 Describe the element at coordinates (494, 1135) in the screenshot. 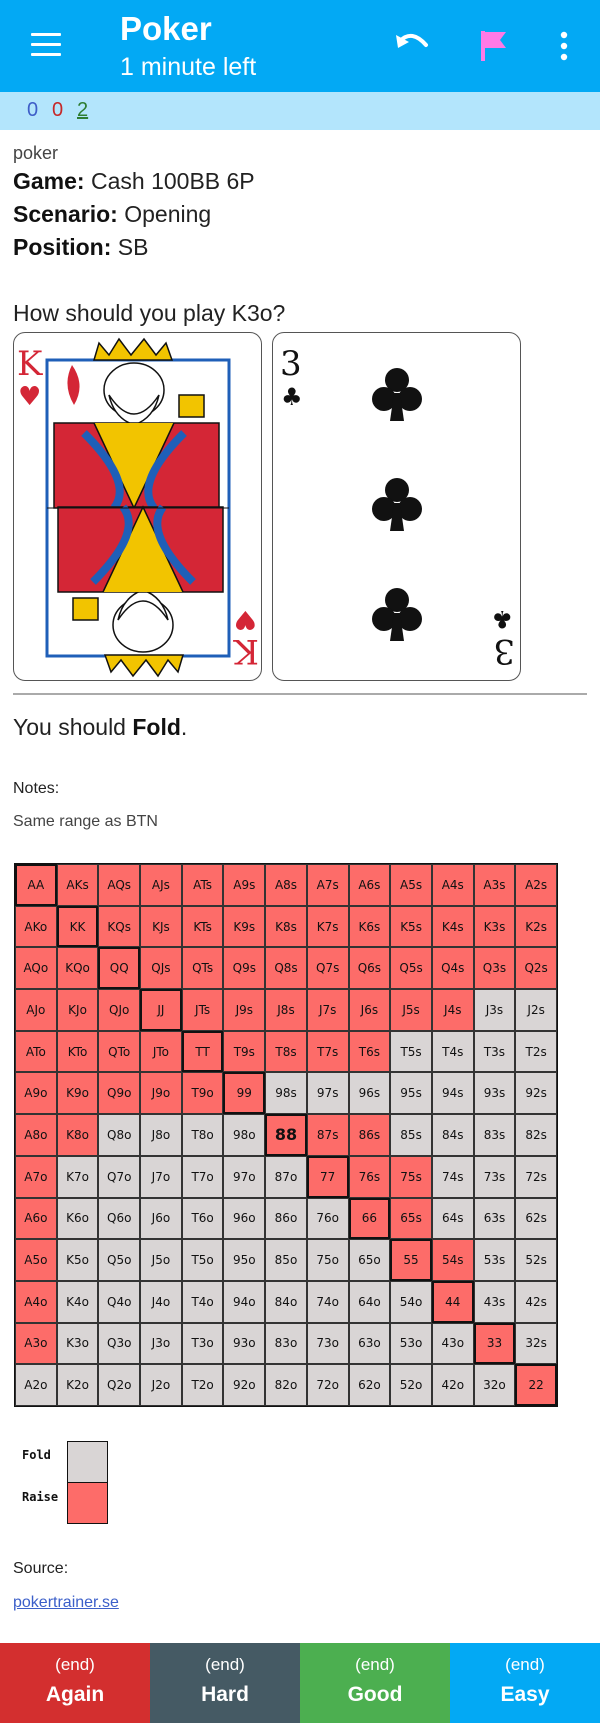

I see `range-cell-83s: 83s` at that location.